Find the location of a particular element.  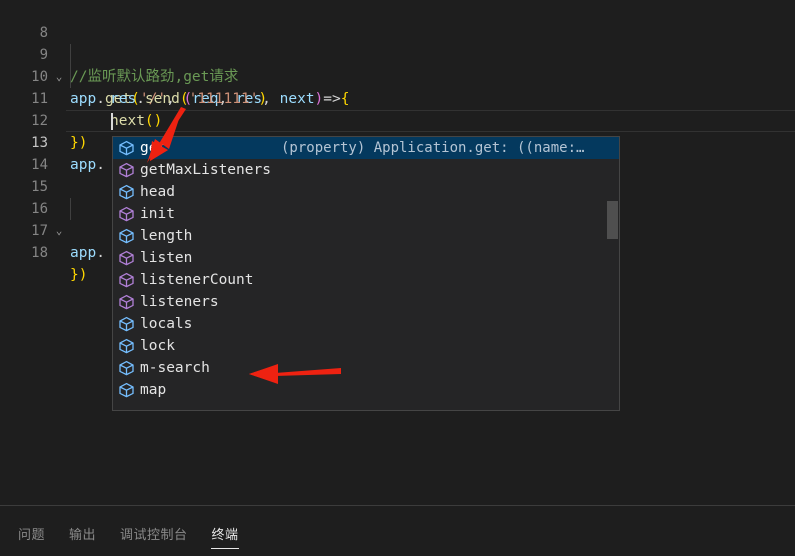

panel-tab-terminal: 终端 is located at coordinates (225, 536).